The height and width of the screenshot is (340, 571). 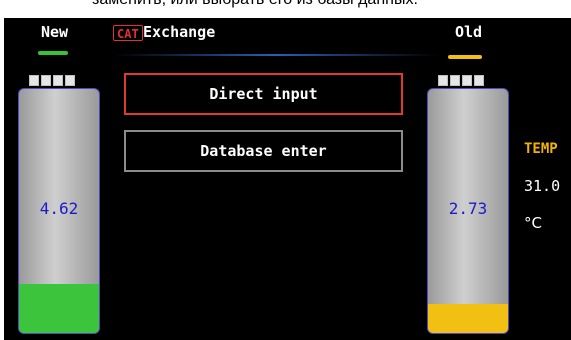 I want to click on temperature-label: TEMP, so click(x=541, y=149).